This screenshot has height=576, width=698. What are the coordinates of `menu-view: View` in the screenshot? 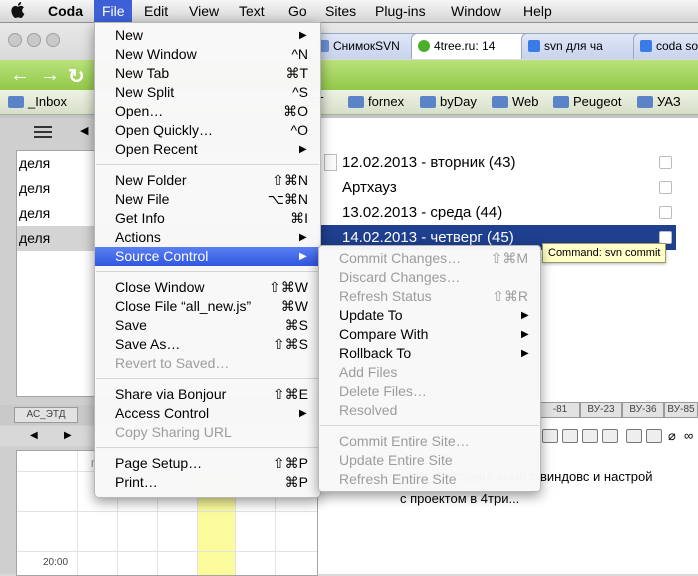 It's located at (204, 11).